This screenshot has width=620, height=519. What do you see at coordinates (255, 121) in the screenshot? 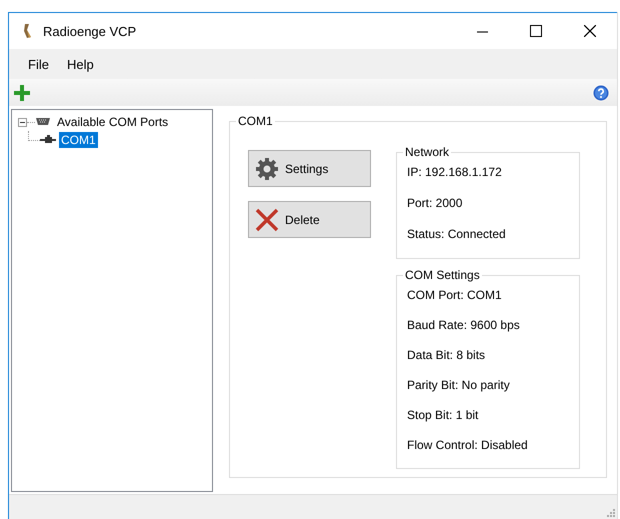
I see `group-title: COM1` at bounding box center [255, 121].